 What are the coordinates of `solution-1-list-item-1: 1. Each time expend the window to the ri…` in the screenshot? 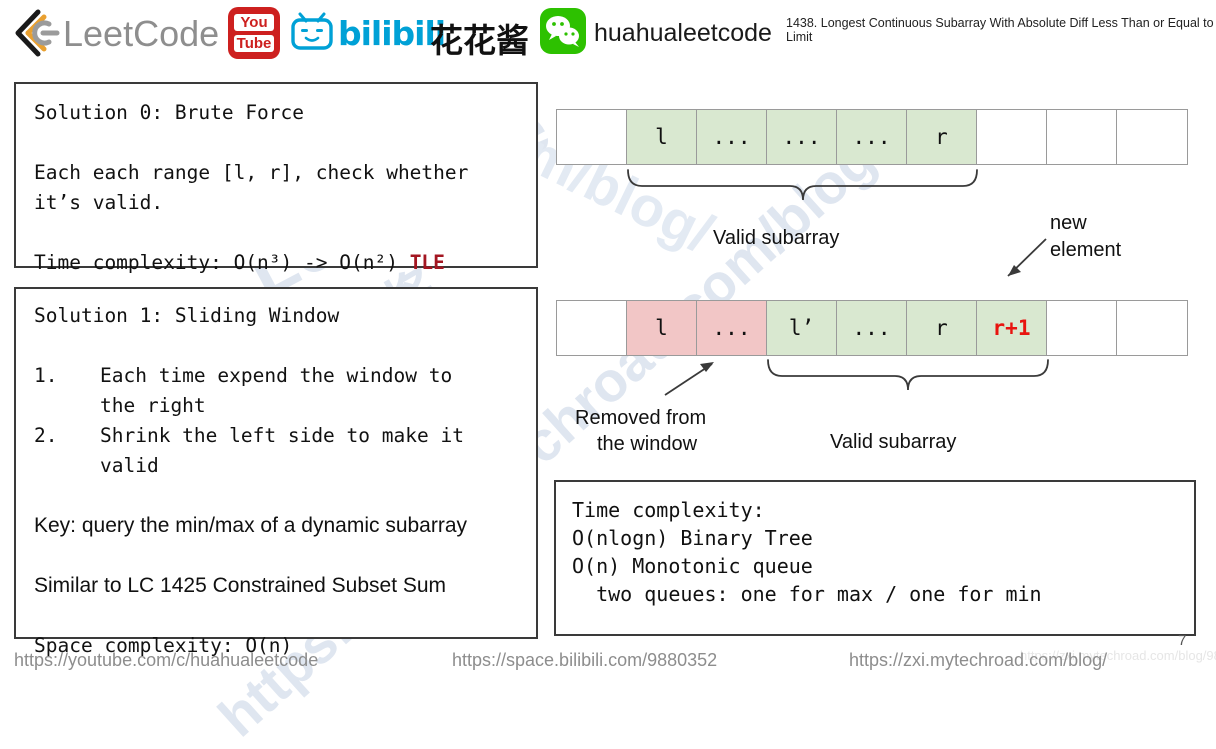 It's located at (285, 391).